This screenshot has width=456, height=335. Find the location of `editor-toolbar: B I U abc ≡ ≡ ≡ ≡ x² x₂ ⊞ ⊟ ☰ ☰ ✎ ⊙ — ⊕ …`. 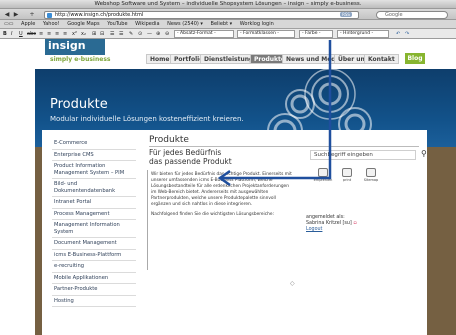

editor-toolbar: B I U abc ≡ ≡ ≡ ≡ x² x₂ ⊞ ⊟ ☰ ☰ ✎ ⊙ — ⊕ … is located at coordinates (228, 34).